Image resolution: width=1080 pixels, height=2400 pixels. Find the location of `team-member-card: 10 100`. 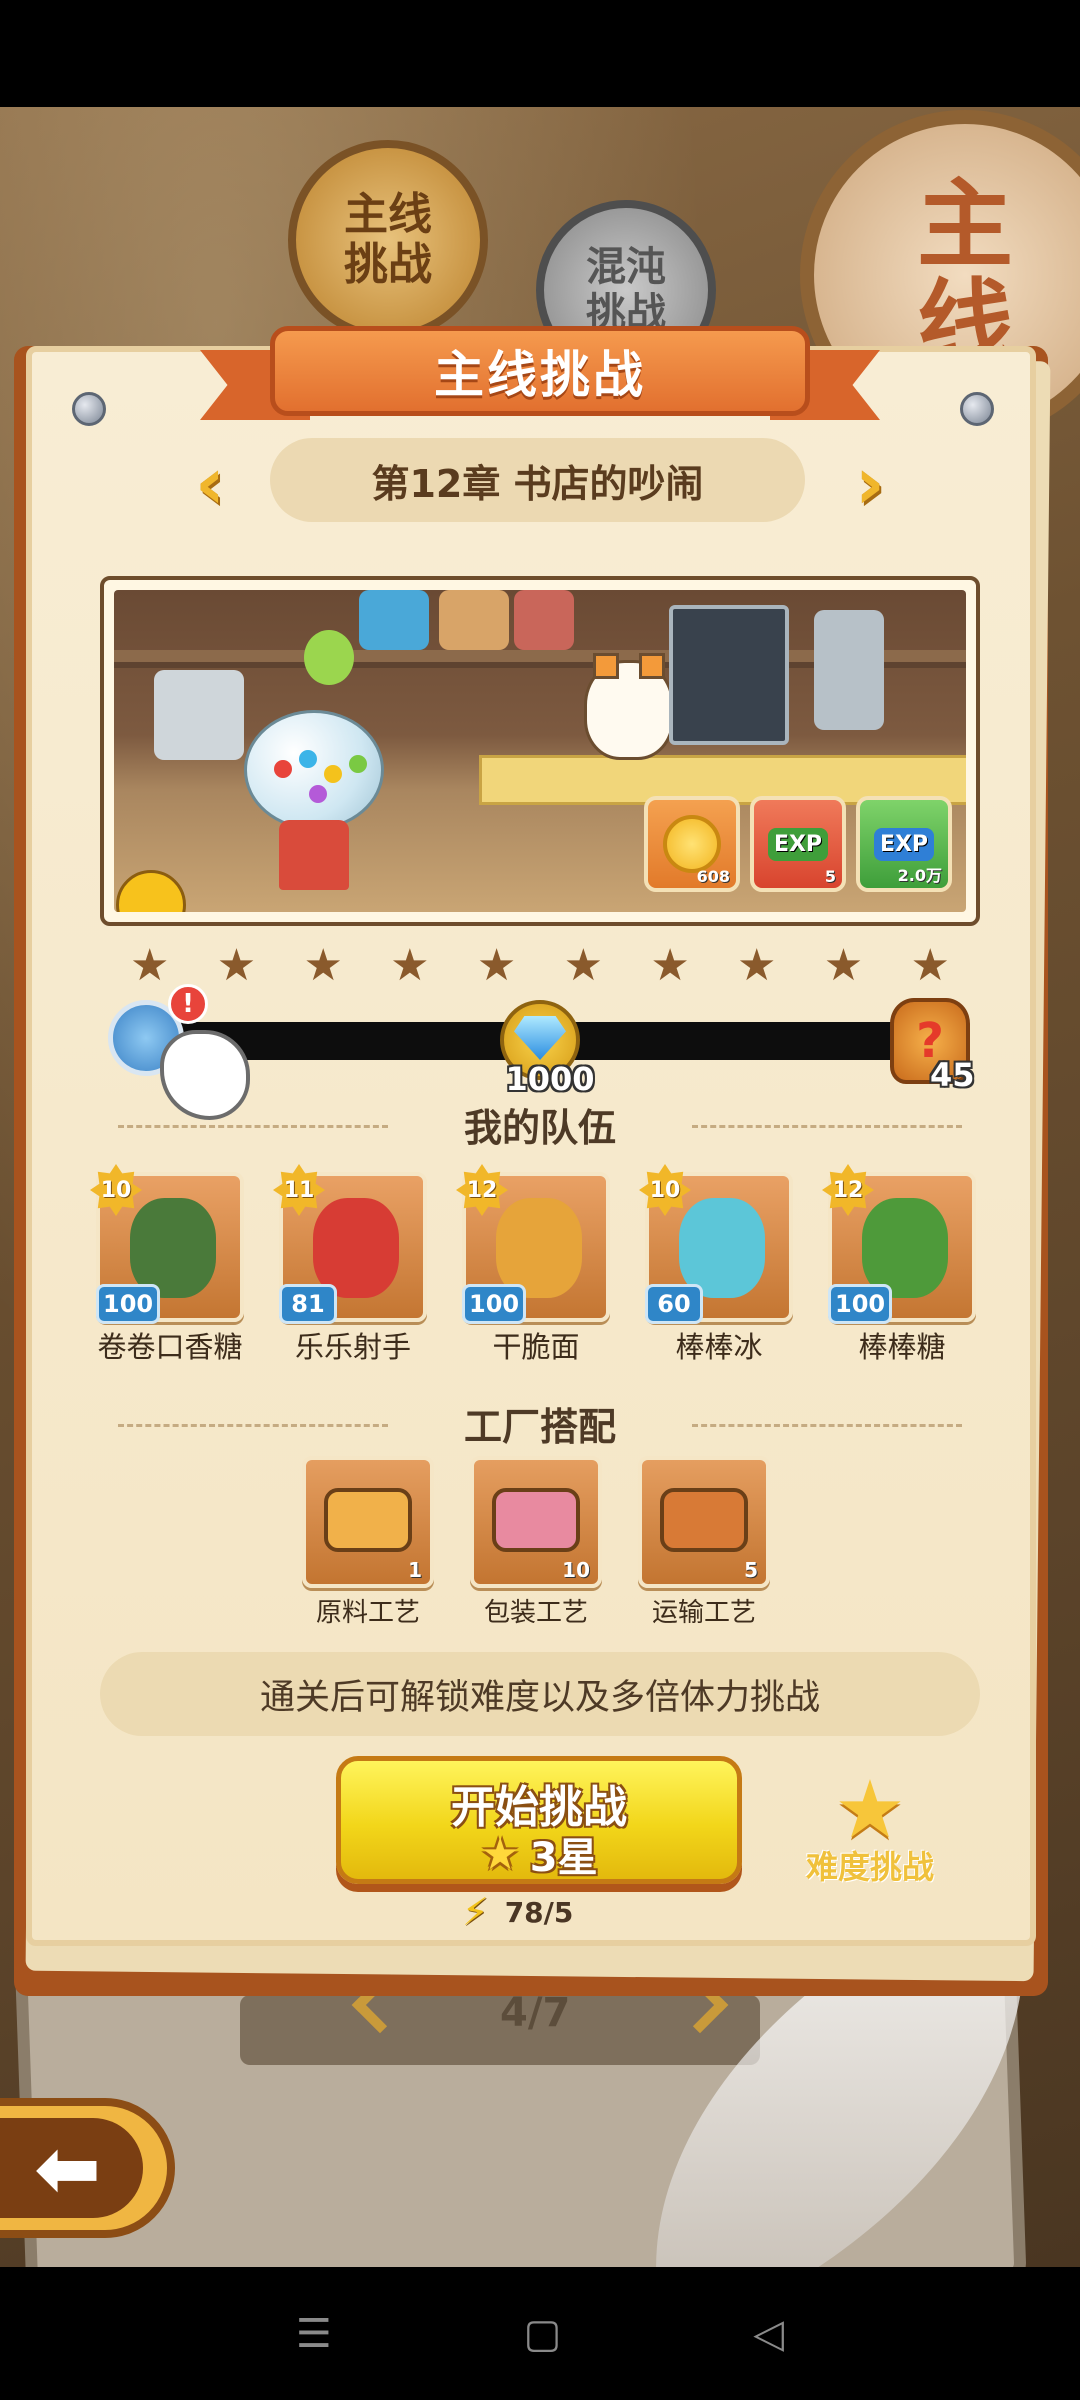

team-member-card: 10 100 is located at coordinates (167, 1244).